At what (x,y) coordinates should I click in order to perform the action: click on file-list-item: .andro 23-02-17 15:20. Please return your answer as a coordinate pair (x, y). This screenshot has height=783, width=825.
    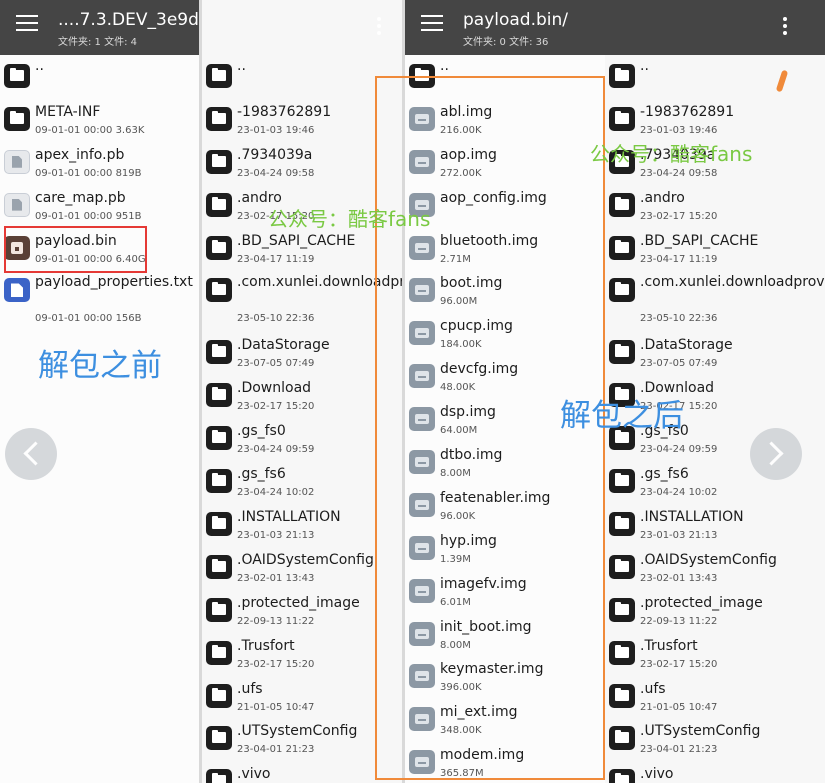
    Looking at the image, I should click on (715, 205).